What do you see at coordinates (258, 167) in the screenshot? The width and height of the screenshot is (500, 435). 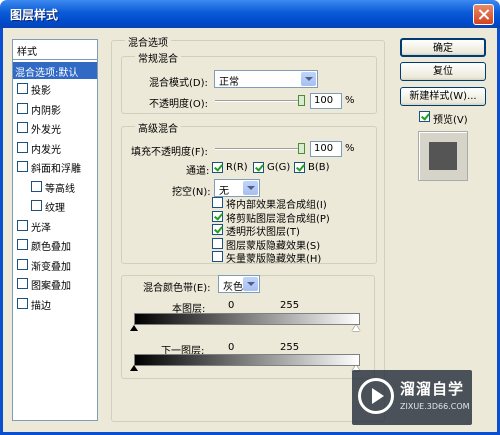 I see `channel-g-checkbox` at bounding box center [258, 167].